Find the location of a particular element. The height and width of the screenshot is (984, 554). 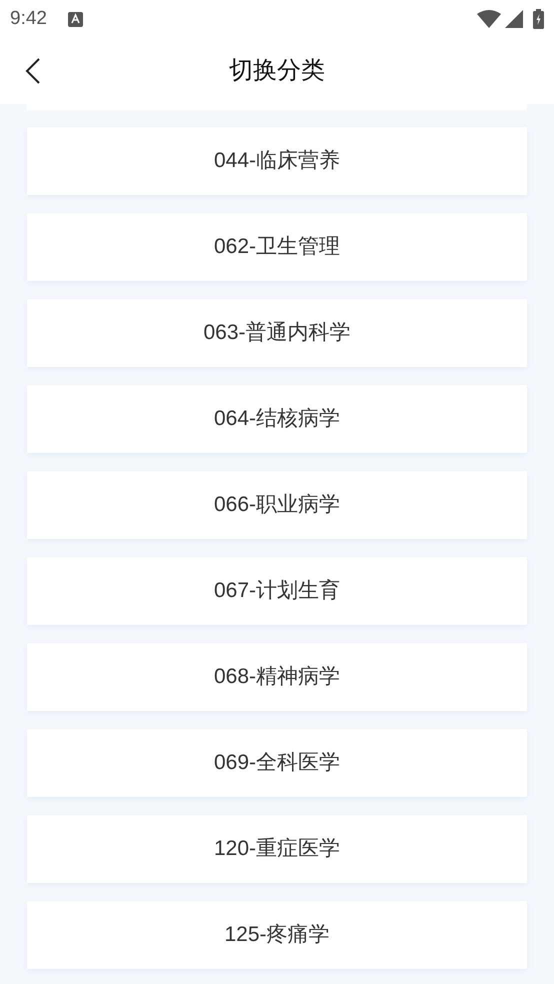

battery-icon is located at coordinates (538, 19).